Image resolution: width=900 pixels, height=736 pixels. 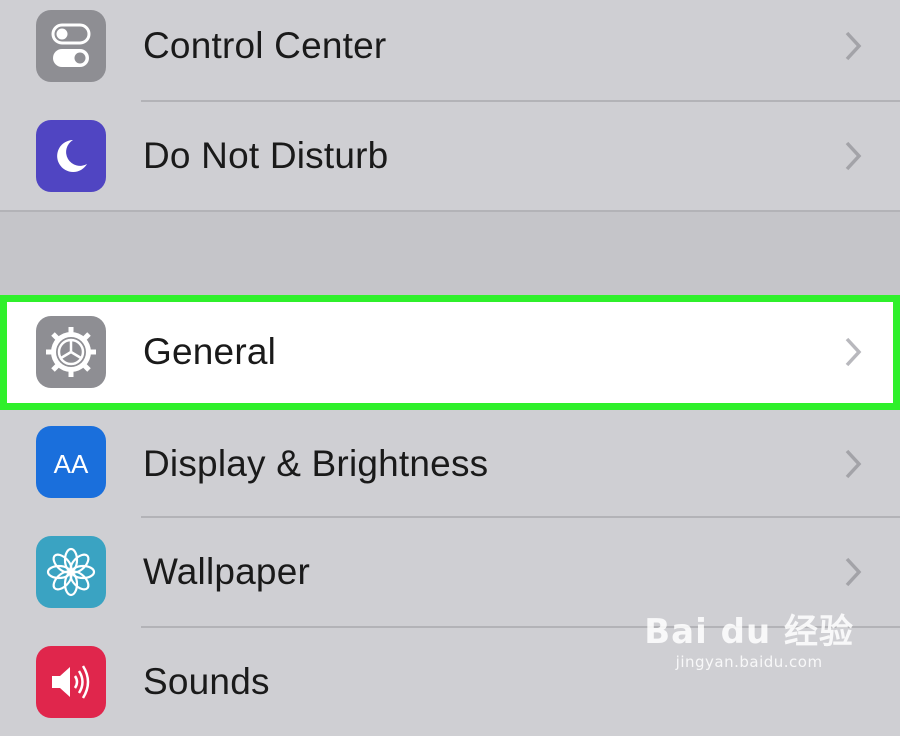 I want to click on settings-row-do-not-disturb: Do Not Disturb, so click(x=450, y=156).